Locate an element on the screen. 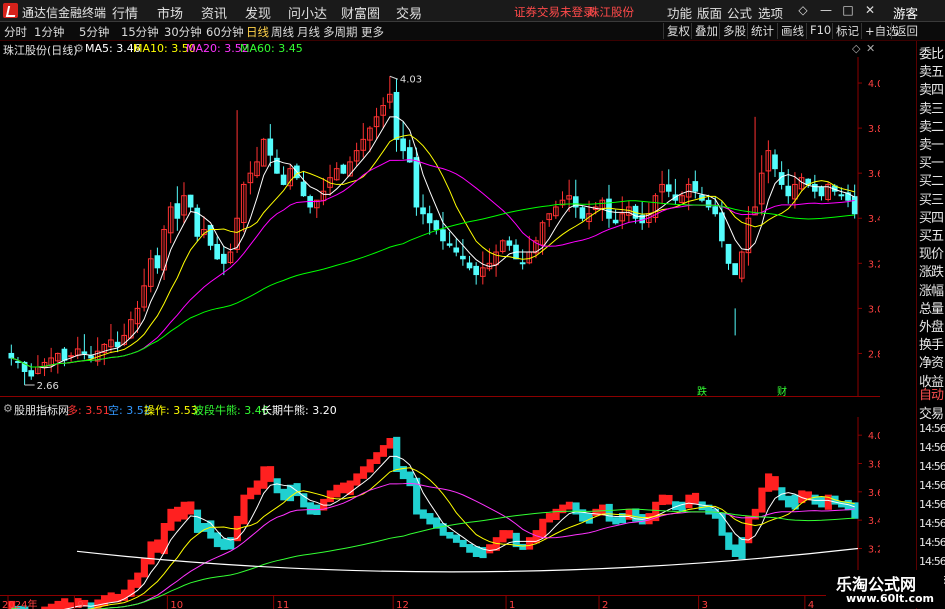 This screenshot has width=945, height=609. side-panel-item: 买二 is located at coordinates (931, 179).